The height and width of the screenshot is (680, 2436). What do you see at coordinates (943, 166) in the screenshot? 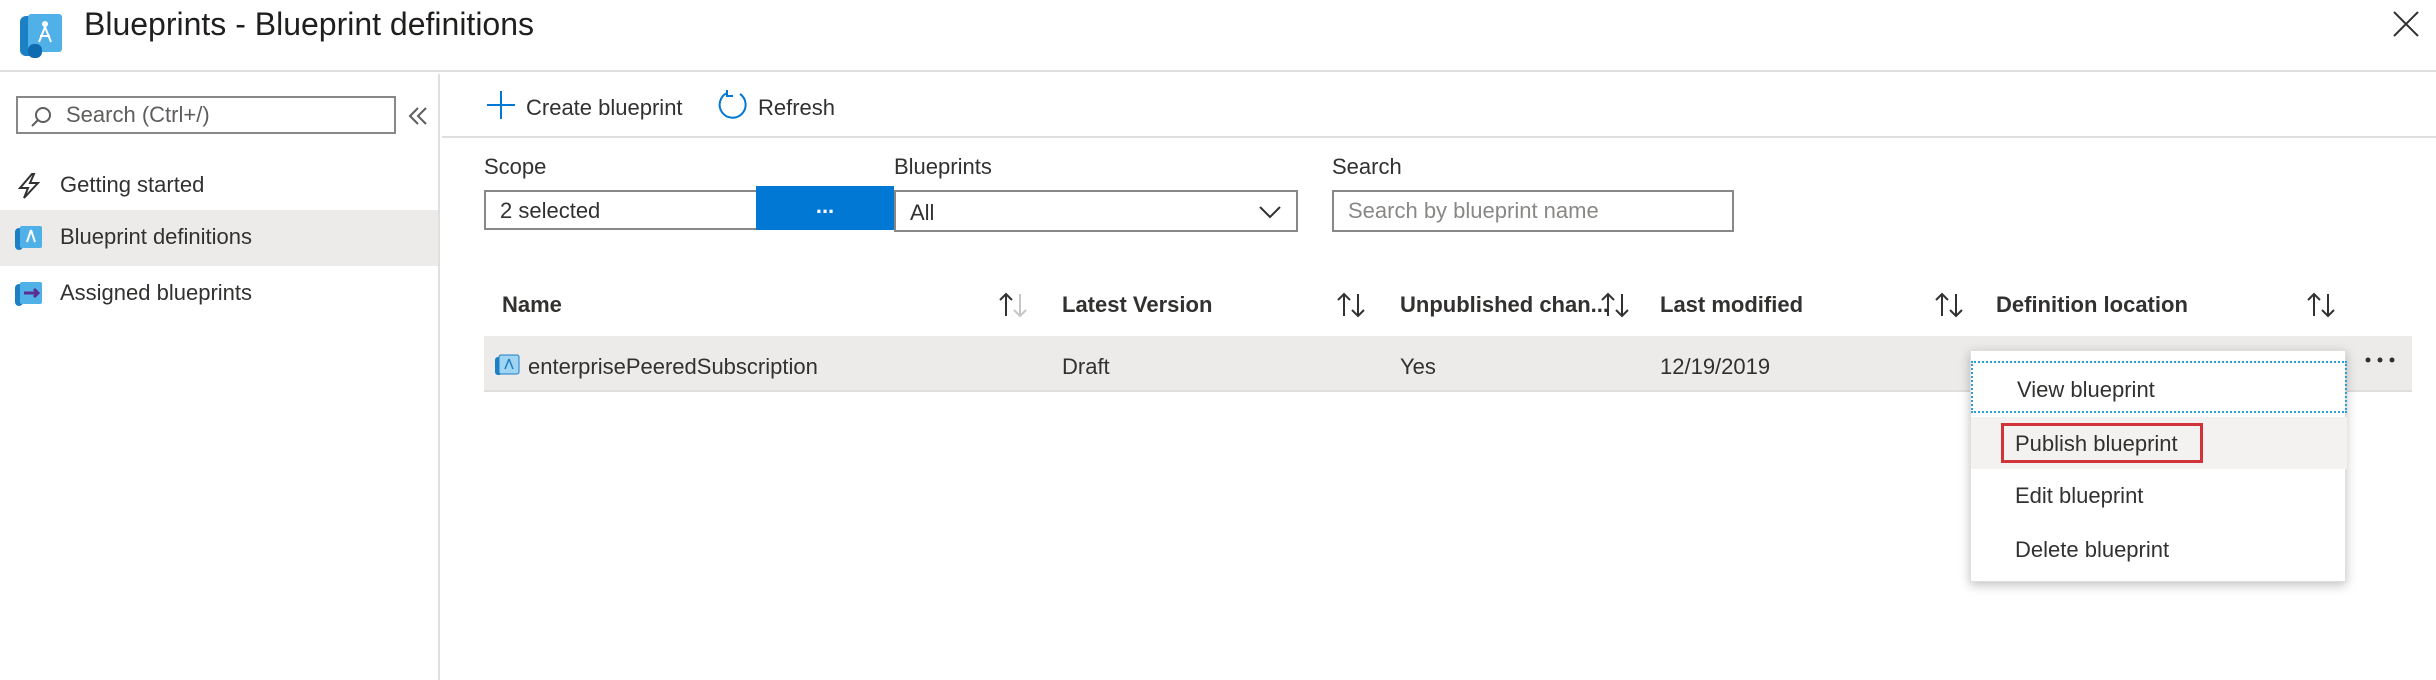
I see `blueprints-label: Blueprints` at bounding box center [943, 166].